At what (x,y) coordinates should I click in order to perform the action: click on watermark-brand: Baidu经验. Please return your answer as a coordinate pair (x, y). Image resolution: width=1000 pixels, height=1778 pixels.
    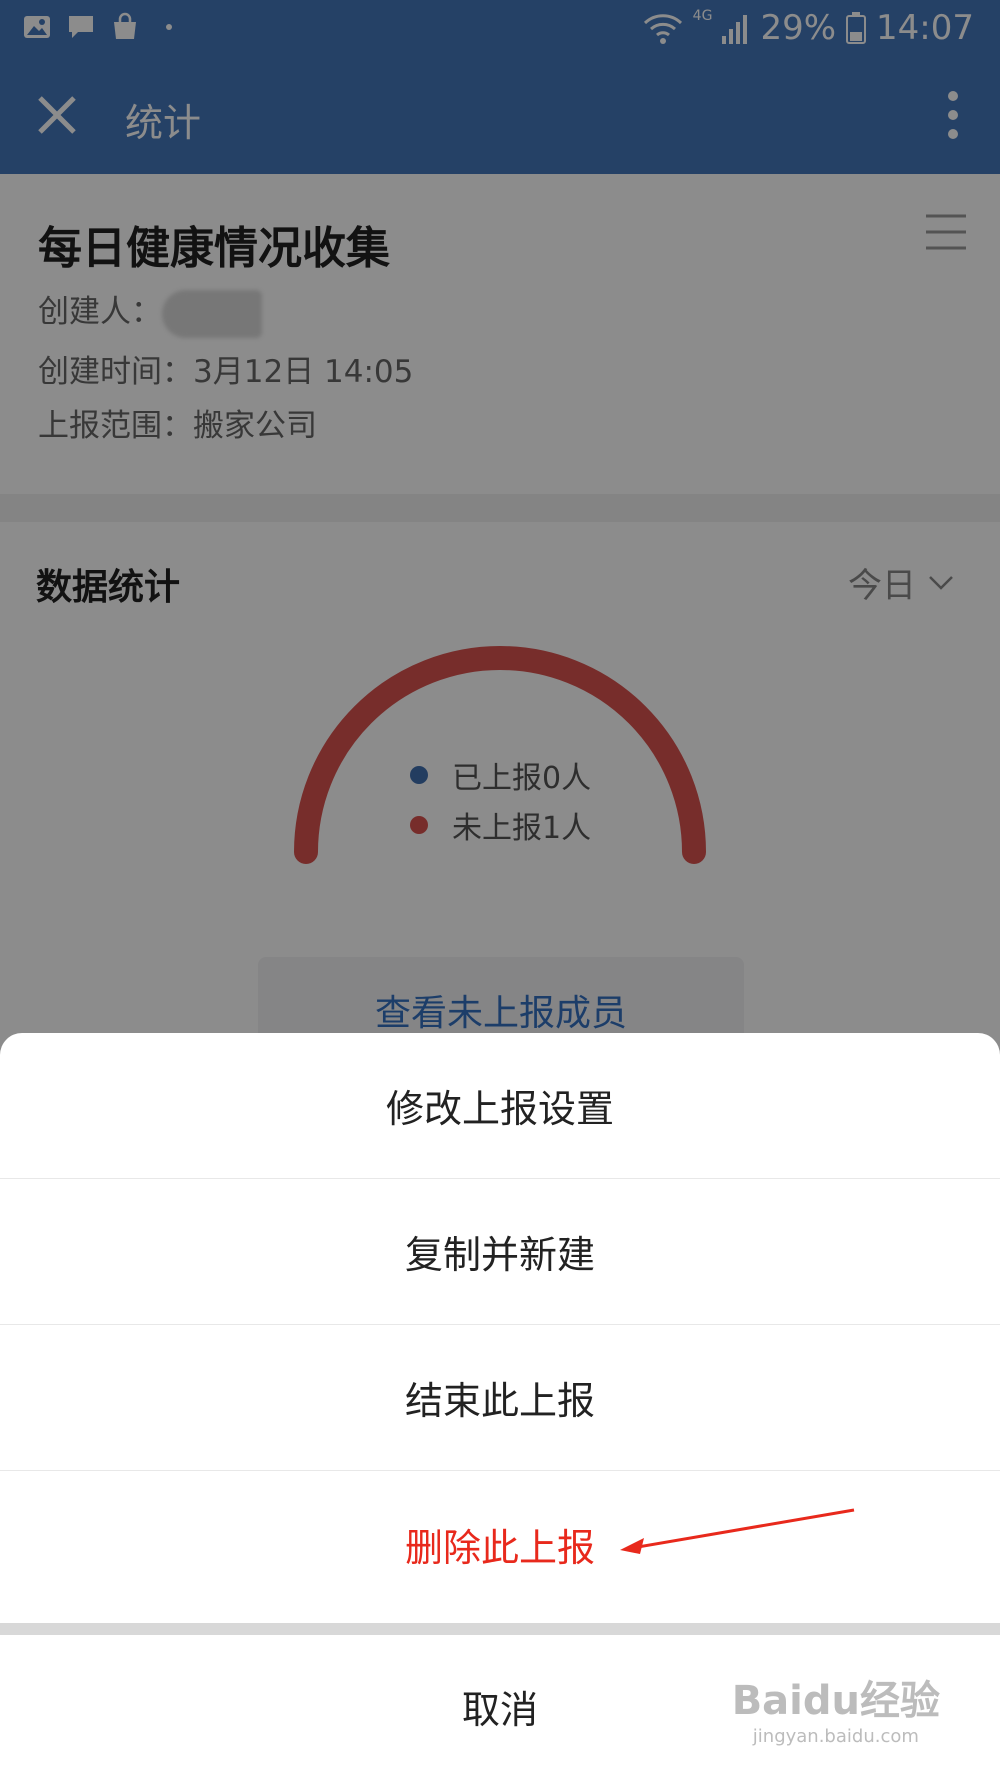
    Looking at the image, I should click on (835, 1701).